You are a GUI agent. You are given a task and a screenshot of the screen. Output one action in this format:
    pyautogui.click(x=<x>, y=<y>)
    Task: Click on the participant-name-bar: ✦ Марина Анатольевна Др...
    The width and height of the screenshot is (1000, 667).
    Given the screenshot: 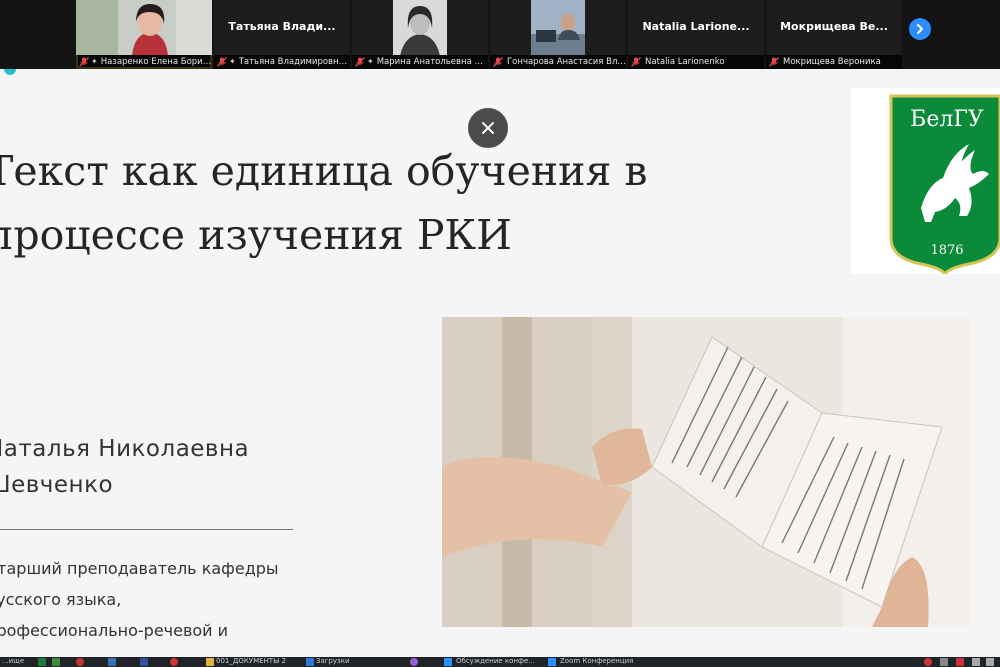 What is the action you would take?
    pyautogui.click(x=420, y=62)
    